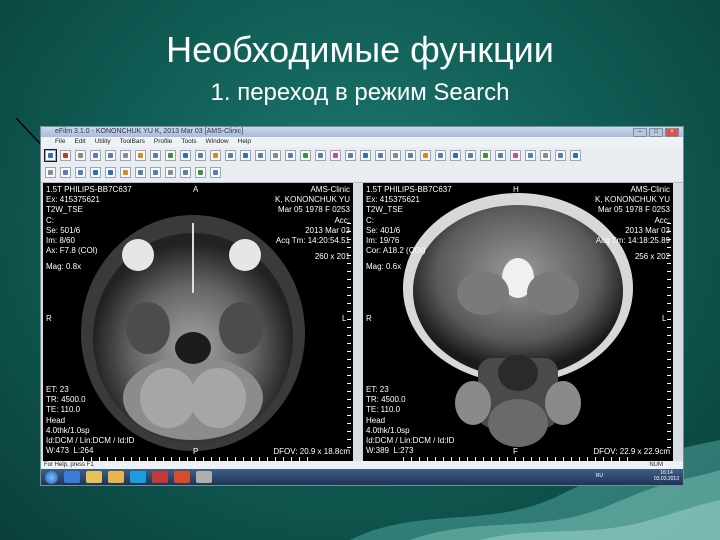  Describe the element at coordinates (94, 477) in the screenshot. I see `folder-icon` at that location.